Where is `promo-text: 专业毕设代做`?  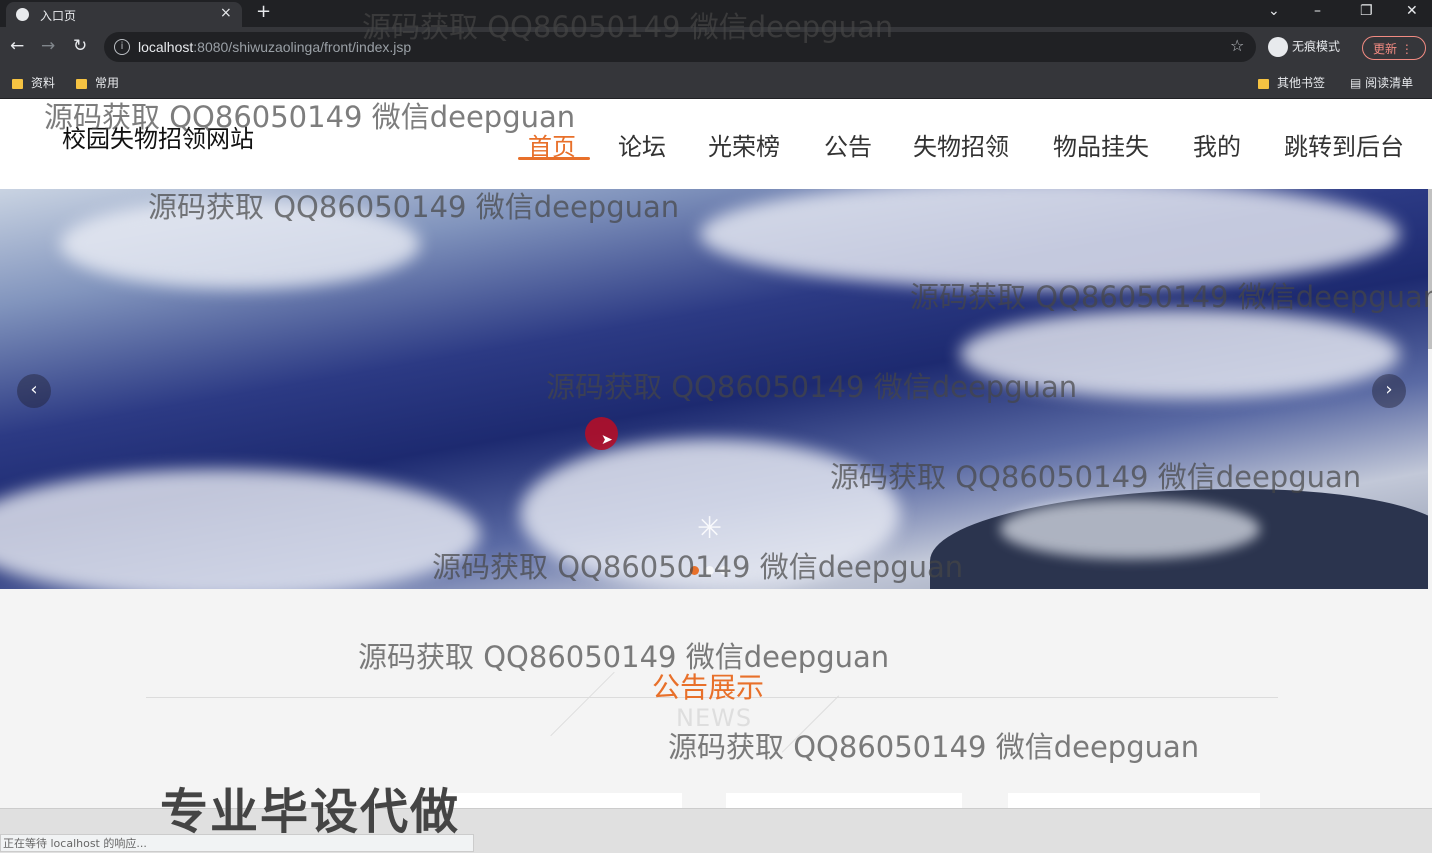
promo-text: 专业毕设代做 is located at coordinates (310, 812).